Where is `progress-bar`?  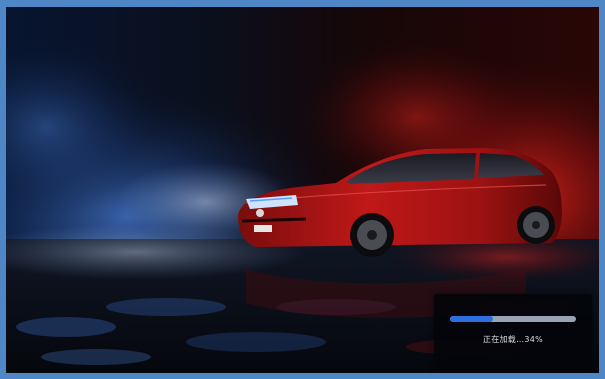 progress-bar is located at coordinates (513, 319).